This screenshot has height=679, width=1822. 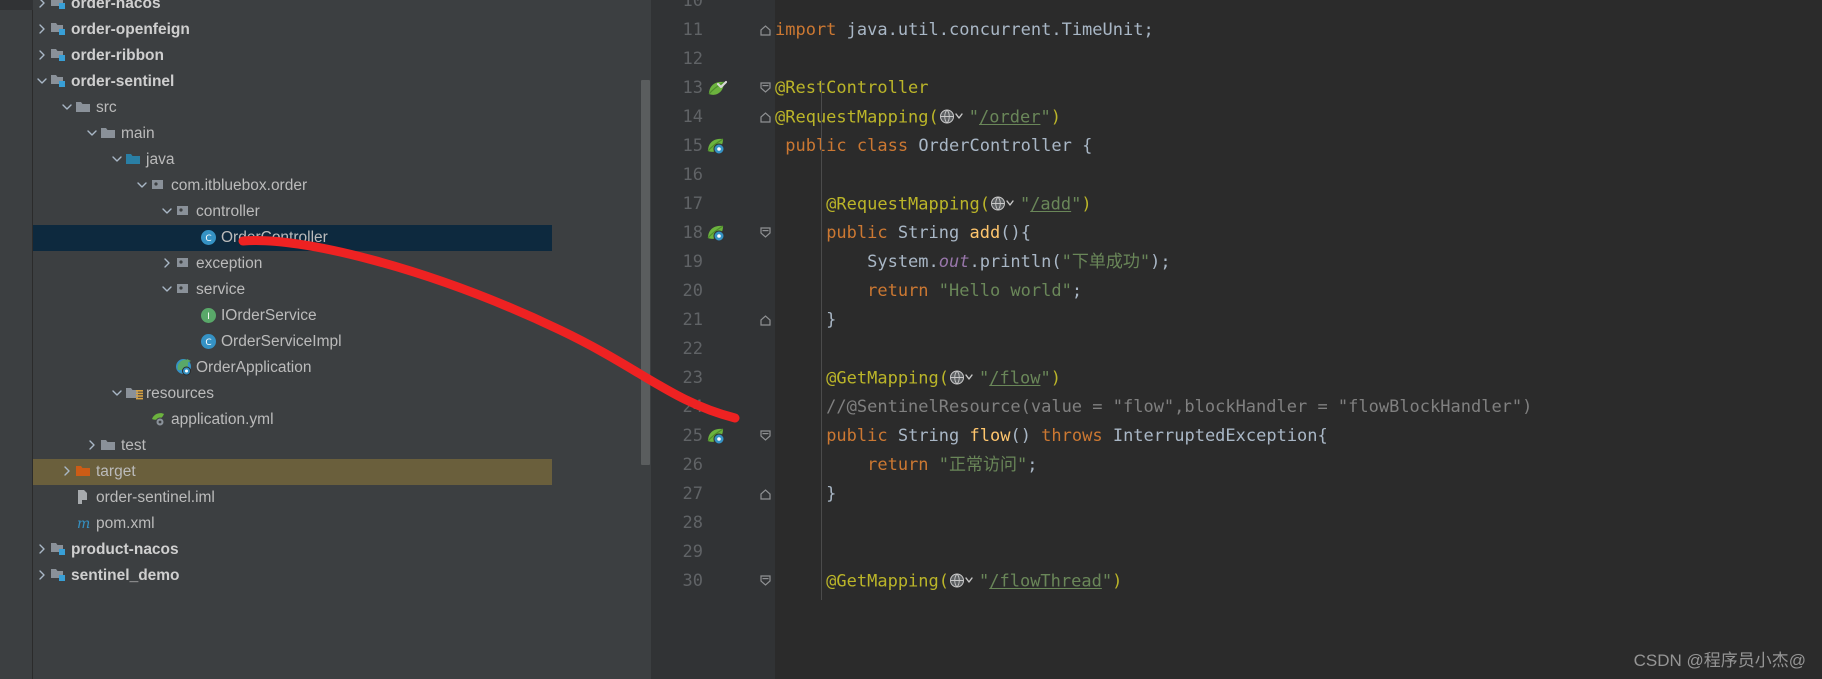 What do you see at coordinates (1298, 204) in the screenshot?
I see `code-line: @RequestMapping("/add")` at bounding box center [1298, 204].